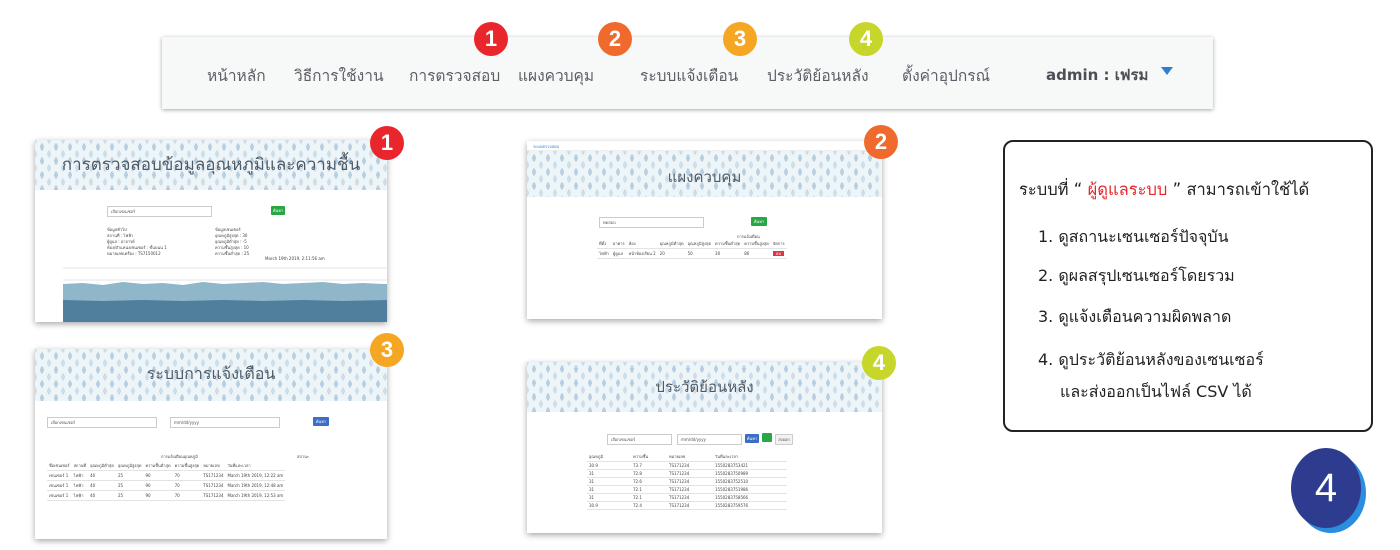  I want to click on cell: 1550283750989, so click(750, 473).